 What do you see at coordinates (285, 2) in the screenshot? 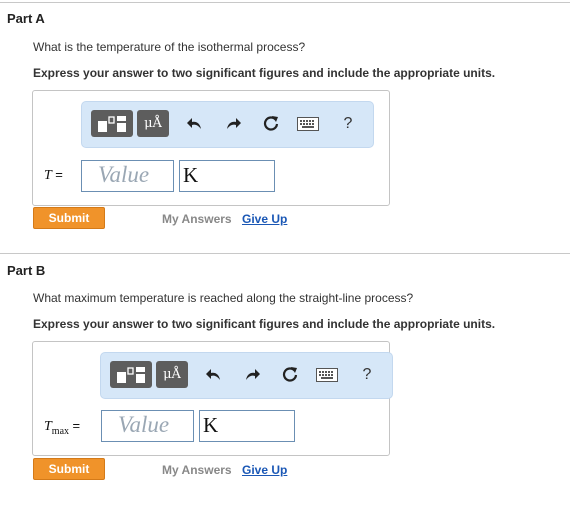
I see `top-divider` at bounding box center [285, 2].